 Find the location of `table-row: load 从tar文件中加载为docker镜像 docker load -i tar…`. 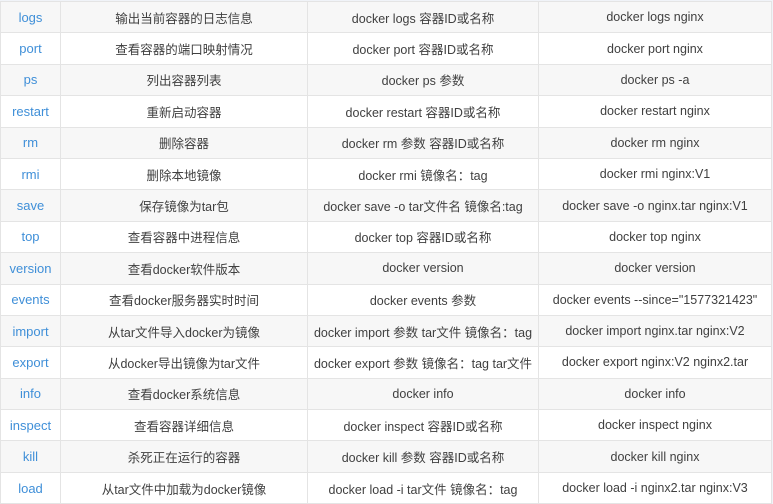

table-row: load 从tar文件中加载为docker镜像 docker load -i tar… is located at coordinates (386, 487).